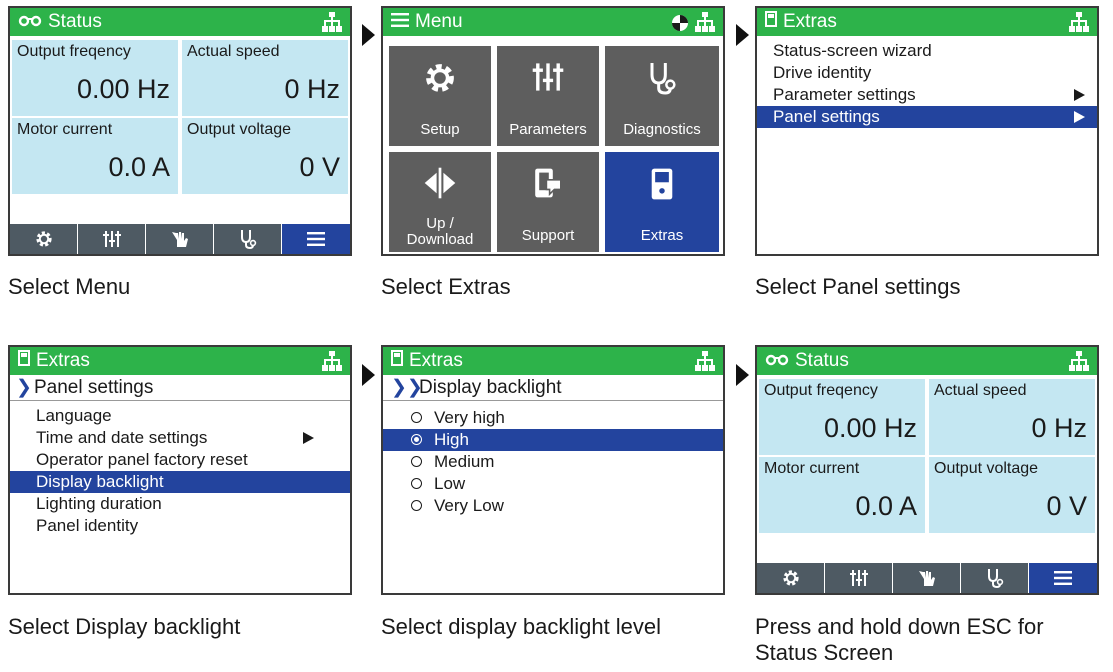 The height and width of the screenshot is (672, 1113). Describe the element at coordinates (553, 506) in the screenshot. I see `radio-option: Very Low` at that location.